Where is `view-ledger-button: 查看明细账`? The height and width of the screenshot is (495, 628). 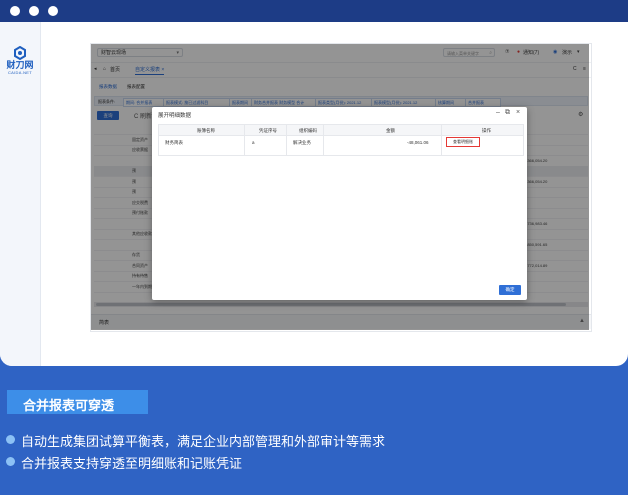 view-ledger-button: 查看明细账 is located at coordinates (463, 142).